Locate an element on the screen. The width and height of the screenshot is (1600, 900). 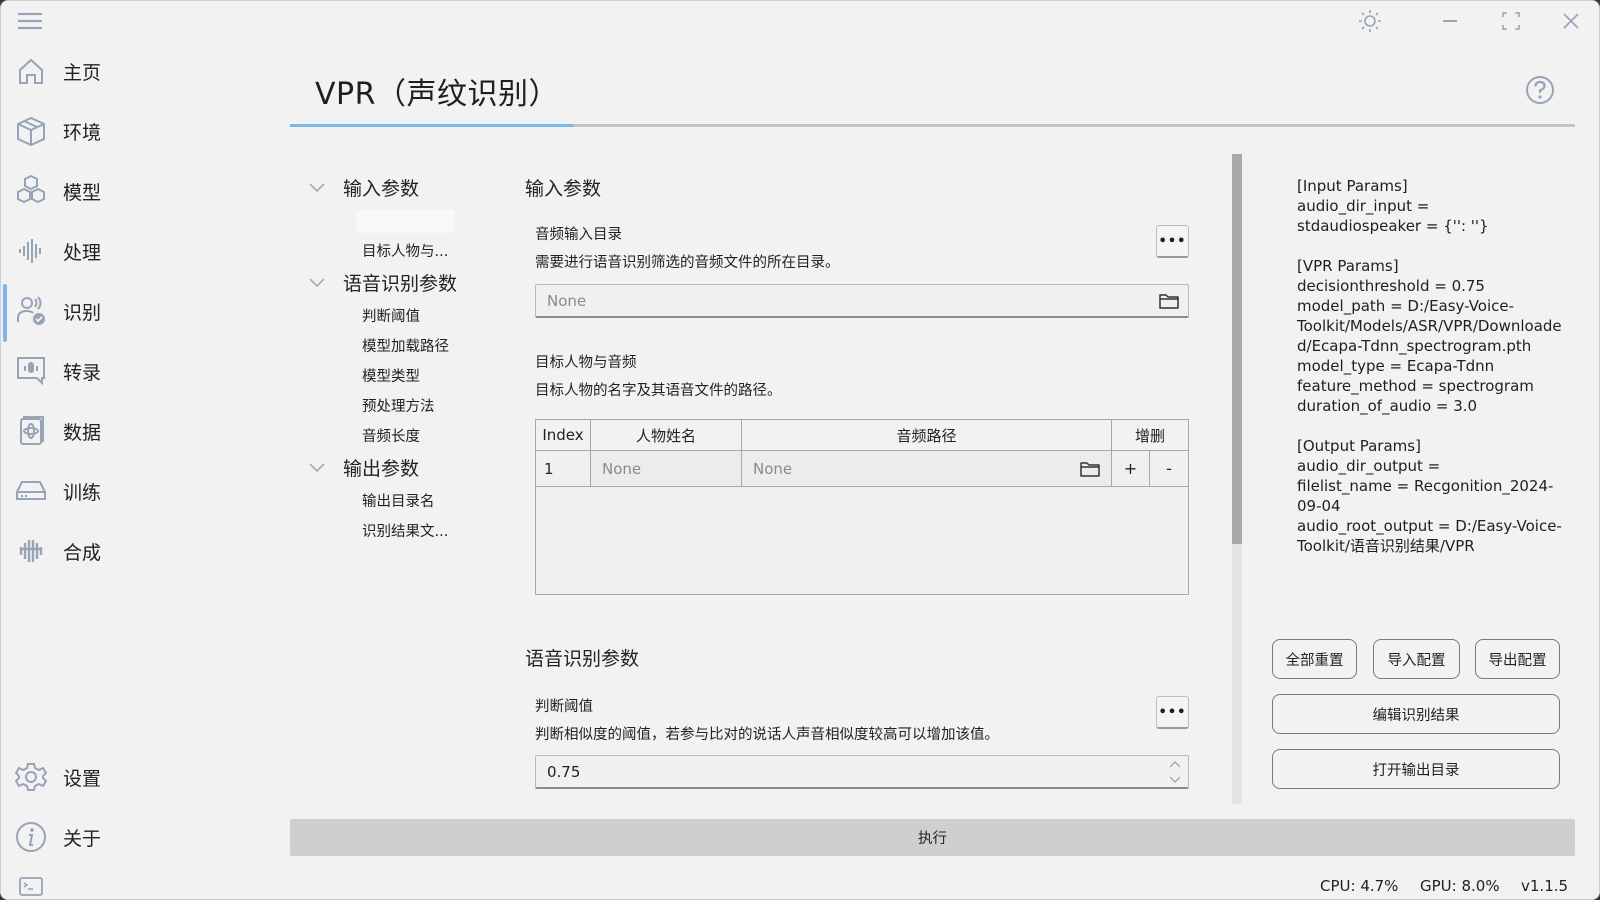
sidebar-item-label: 训练 is located at coordinates (82, 492).